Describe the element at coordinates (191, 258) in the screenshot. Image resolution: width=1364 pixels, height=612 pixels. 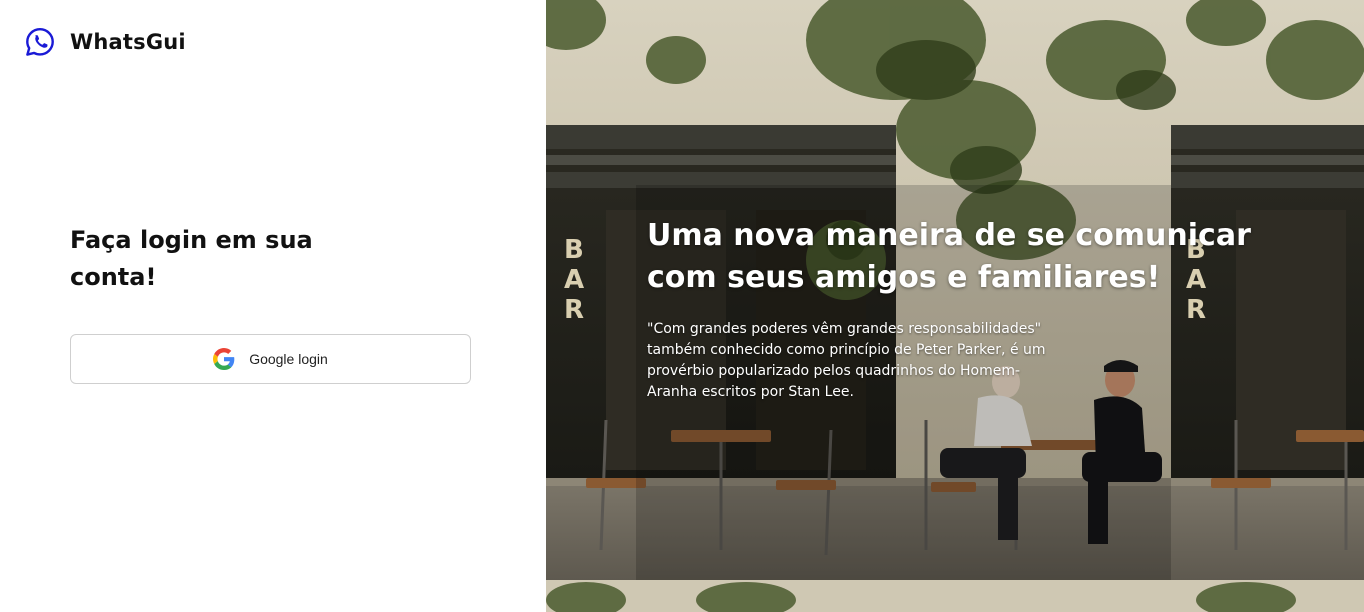
I see `login-title: Faça login em sua conta!` at that location.